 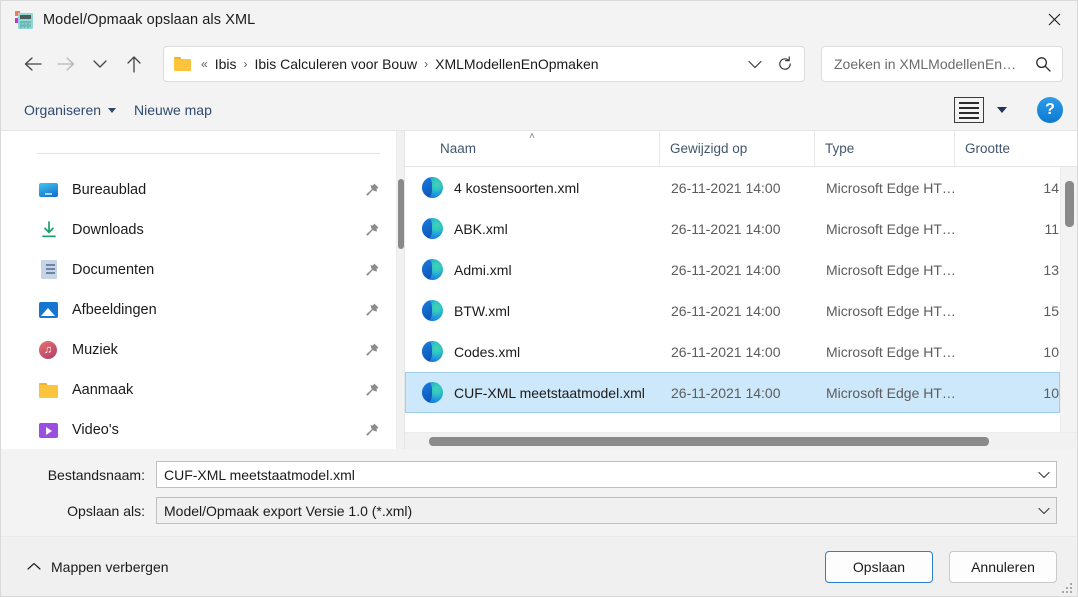 I want to click on column-header-naam: ˄ Naam, so click(x=532, y=148).